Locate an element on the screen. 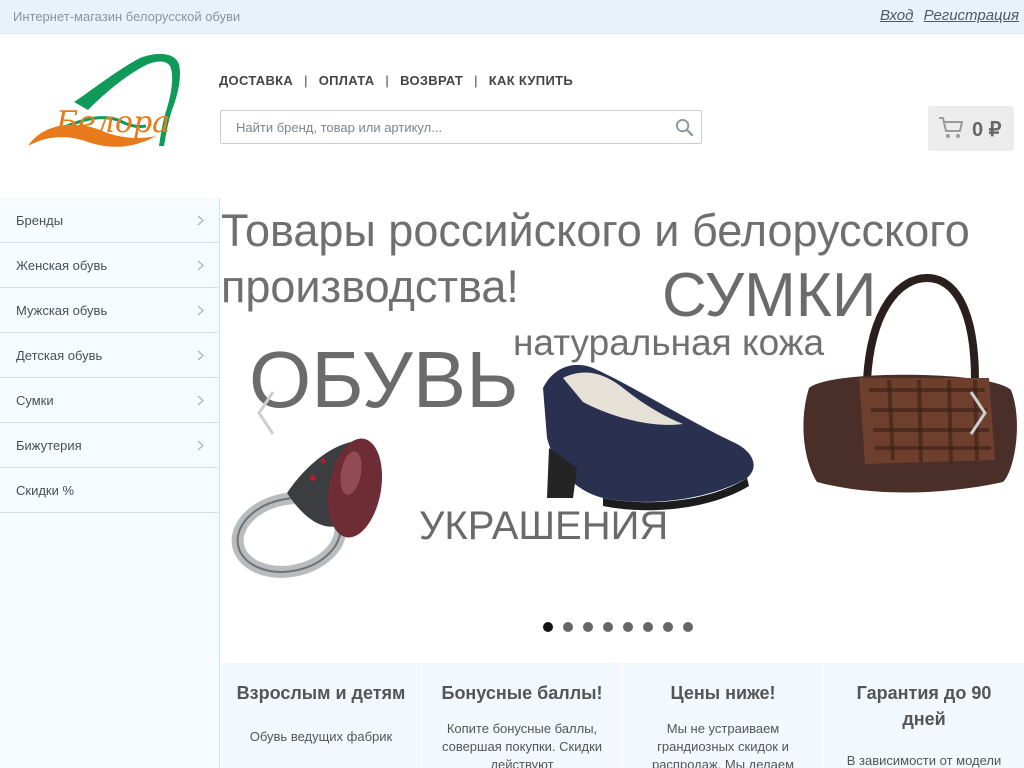 The image size is (1024, 768). sidebar-item-label: Бижутерия is located at coordinates (49, 445).